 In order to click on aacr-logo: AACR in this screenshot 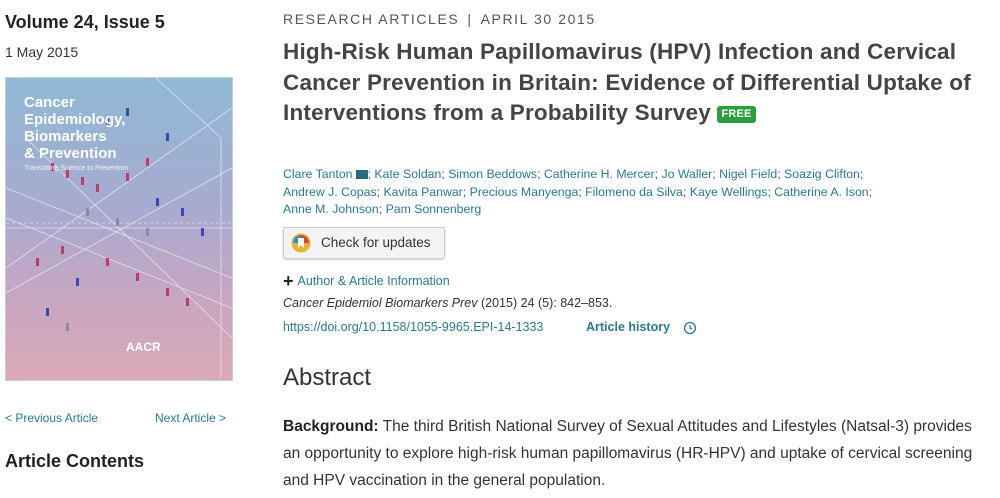, I will do `click(143, 347)`.